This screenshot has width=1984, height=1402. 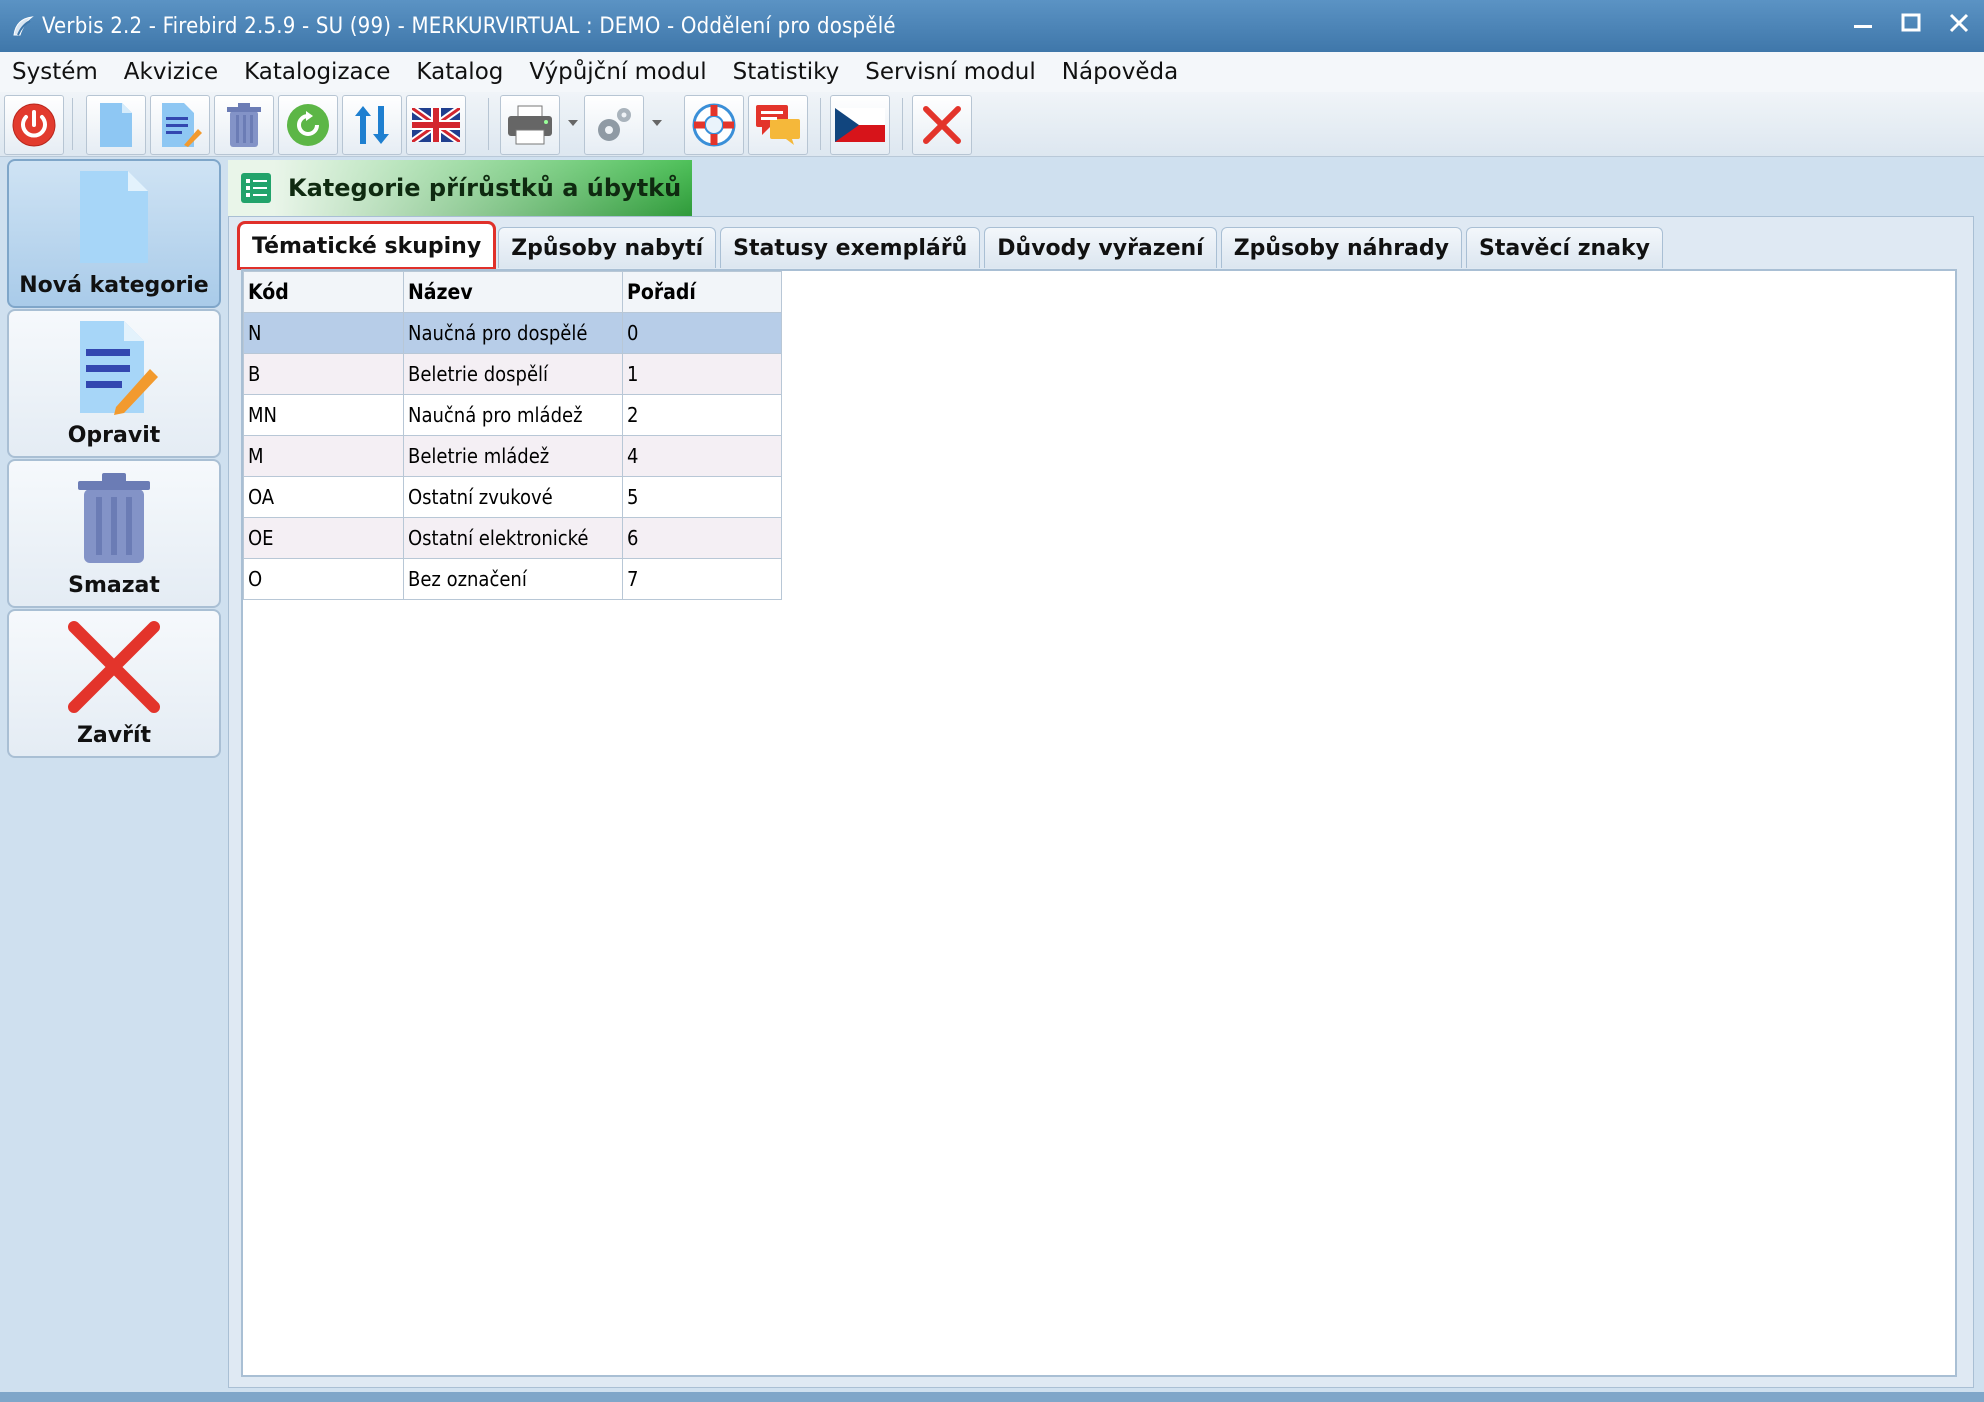 What do you see at coordinates (372, 125) in the screenshot?
I see `sort-arrows-icon` at bounding box center [372, 125].